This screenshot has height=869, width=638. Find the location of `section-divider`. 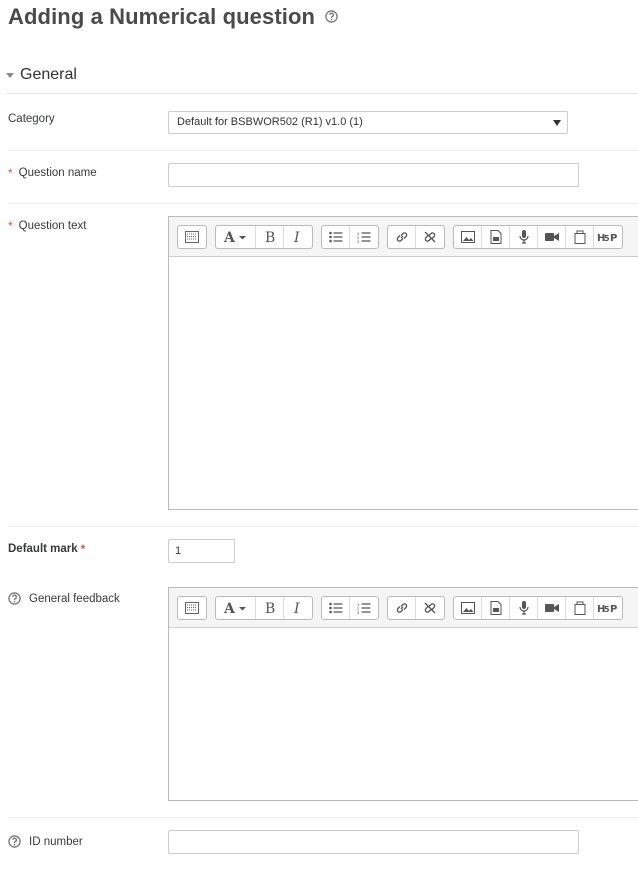

section-divider is located at coordinates (322, 93).